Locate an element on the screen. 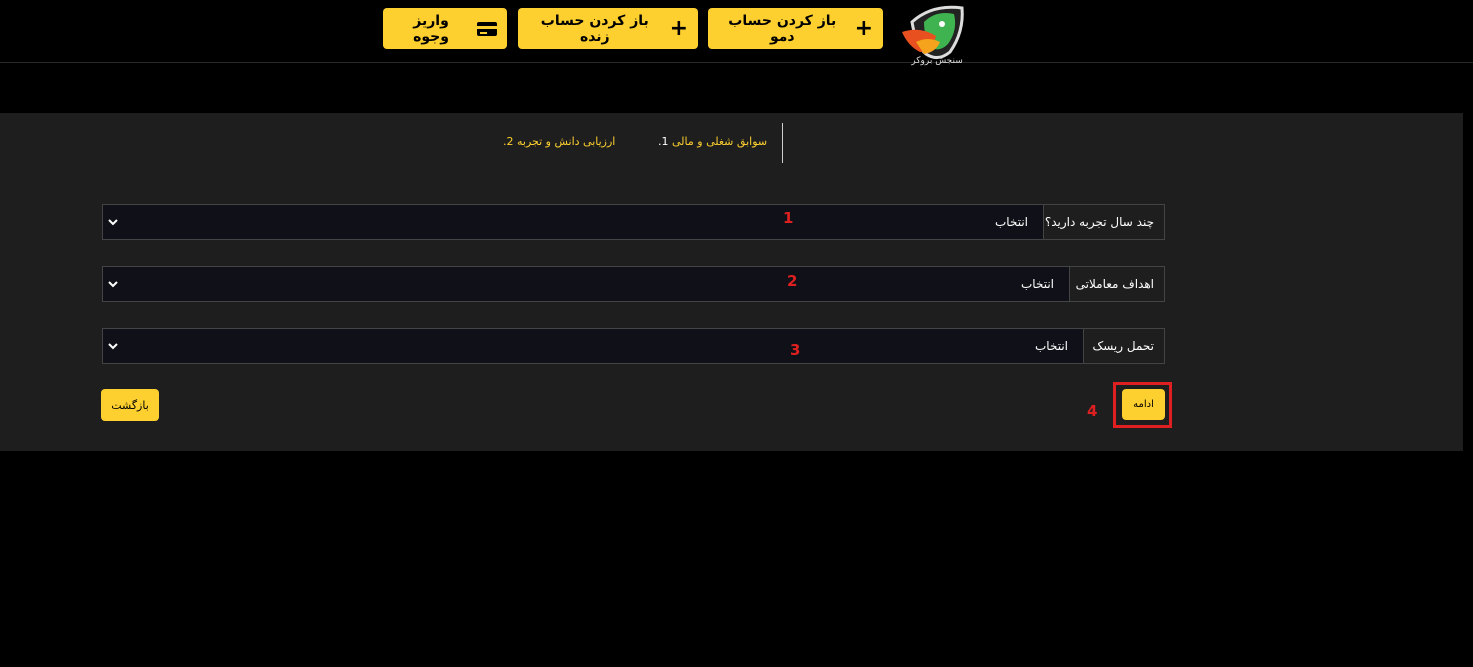 The image size is (1473, 667). marker-4: 4 is located at coordinates (1092, 411).